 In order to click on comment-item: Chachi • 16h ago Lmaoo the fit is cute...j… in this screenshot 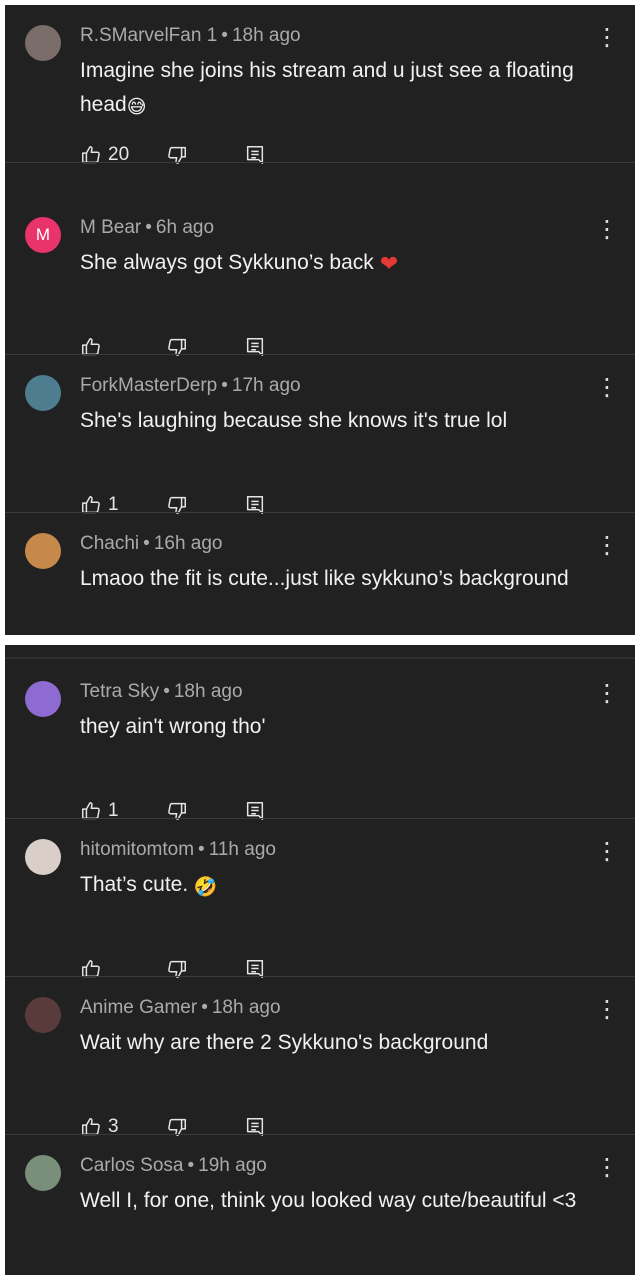, I will do `click(320, 574)`.